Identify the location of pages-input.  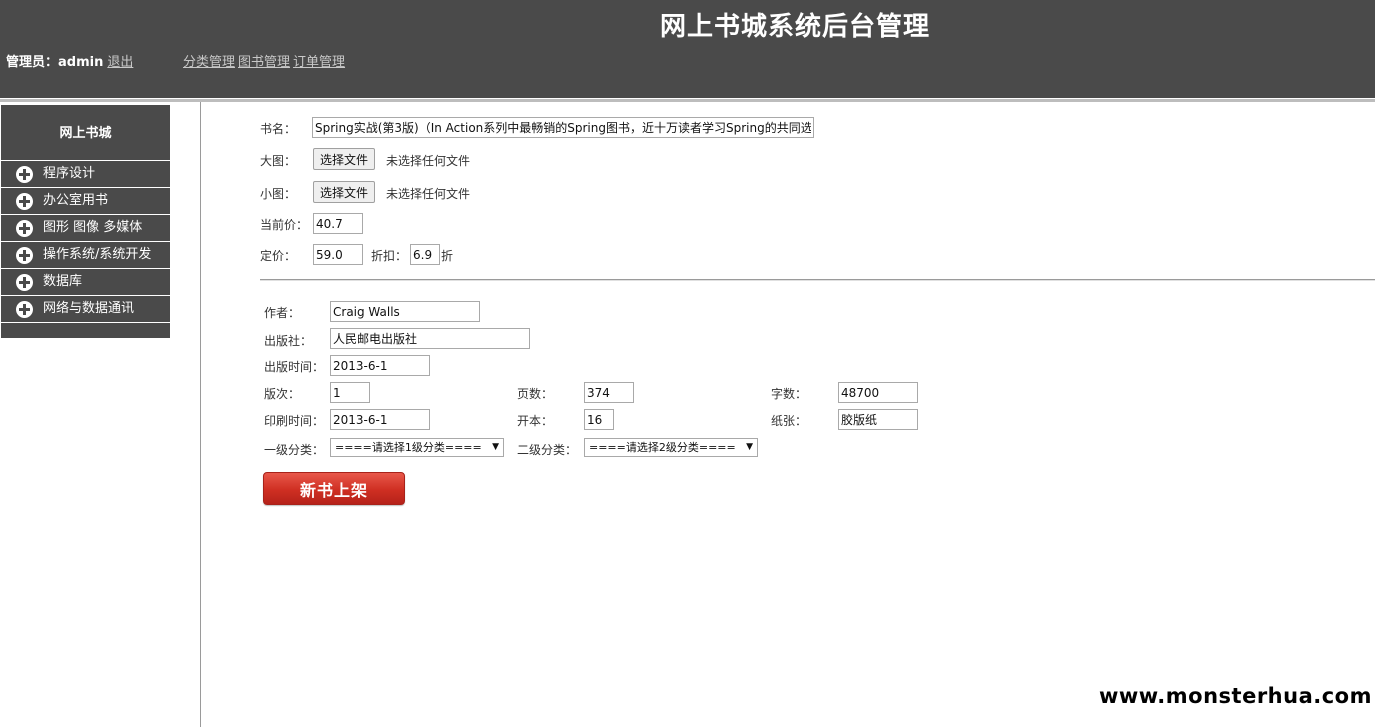
(609, 392).